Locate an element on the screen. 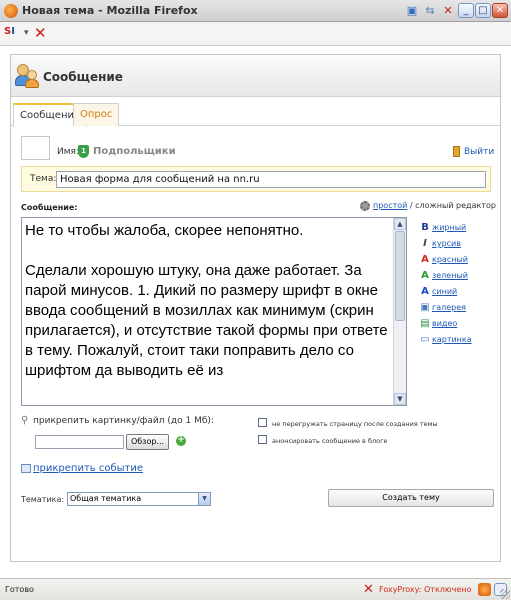 The image size is (511, 600). topic-label: Тематика: is located at coordinates (43, 499).